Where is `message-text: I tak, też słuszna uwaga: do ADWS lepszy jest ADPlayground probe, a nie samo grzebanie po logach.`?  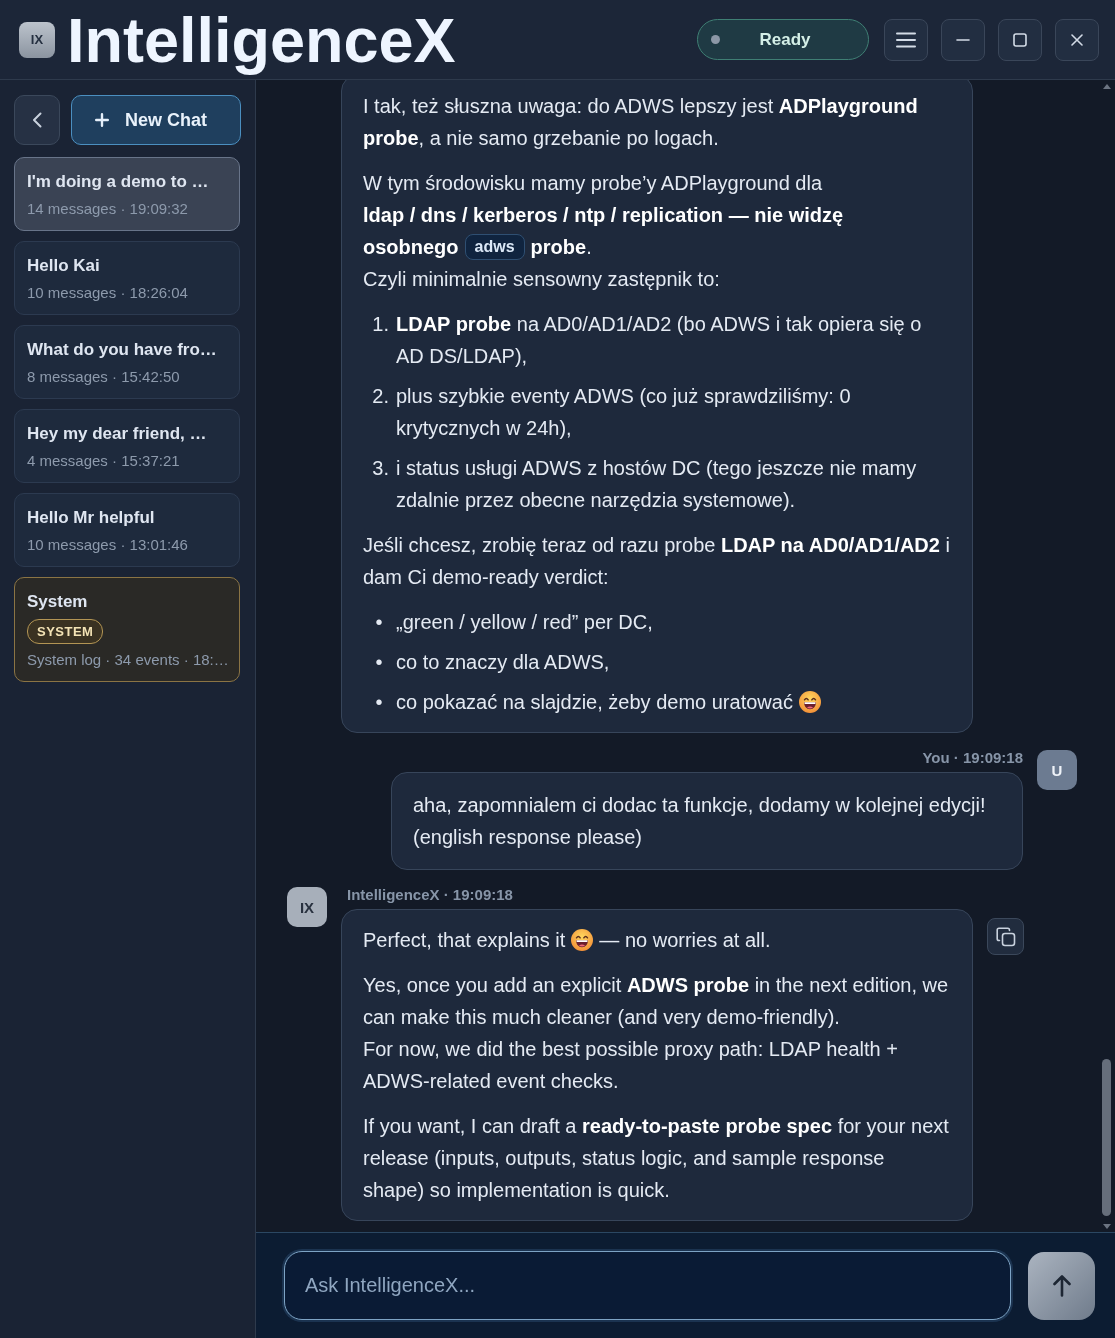 message-text: I tak, też słuszna uwaga: do ADWS lepszy jest ADPlayground probe, a nie samo grzebanie po logach. is located at coordinates (641, 122).